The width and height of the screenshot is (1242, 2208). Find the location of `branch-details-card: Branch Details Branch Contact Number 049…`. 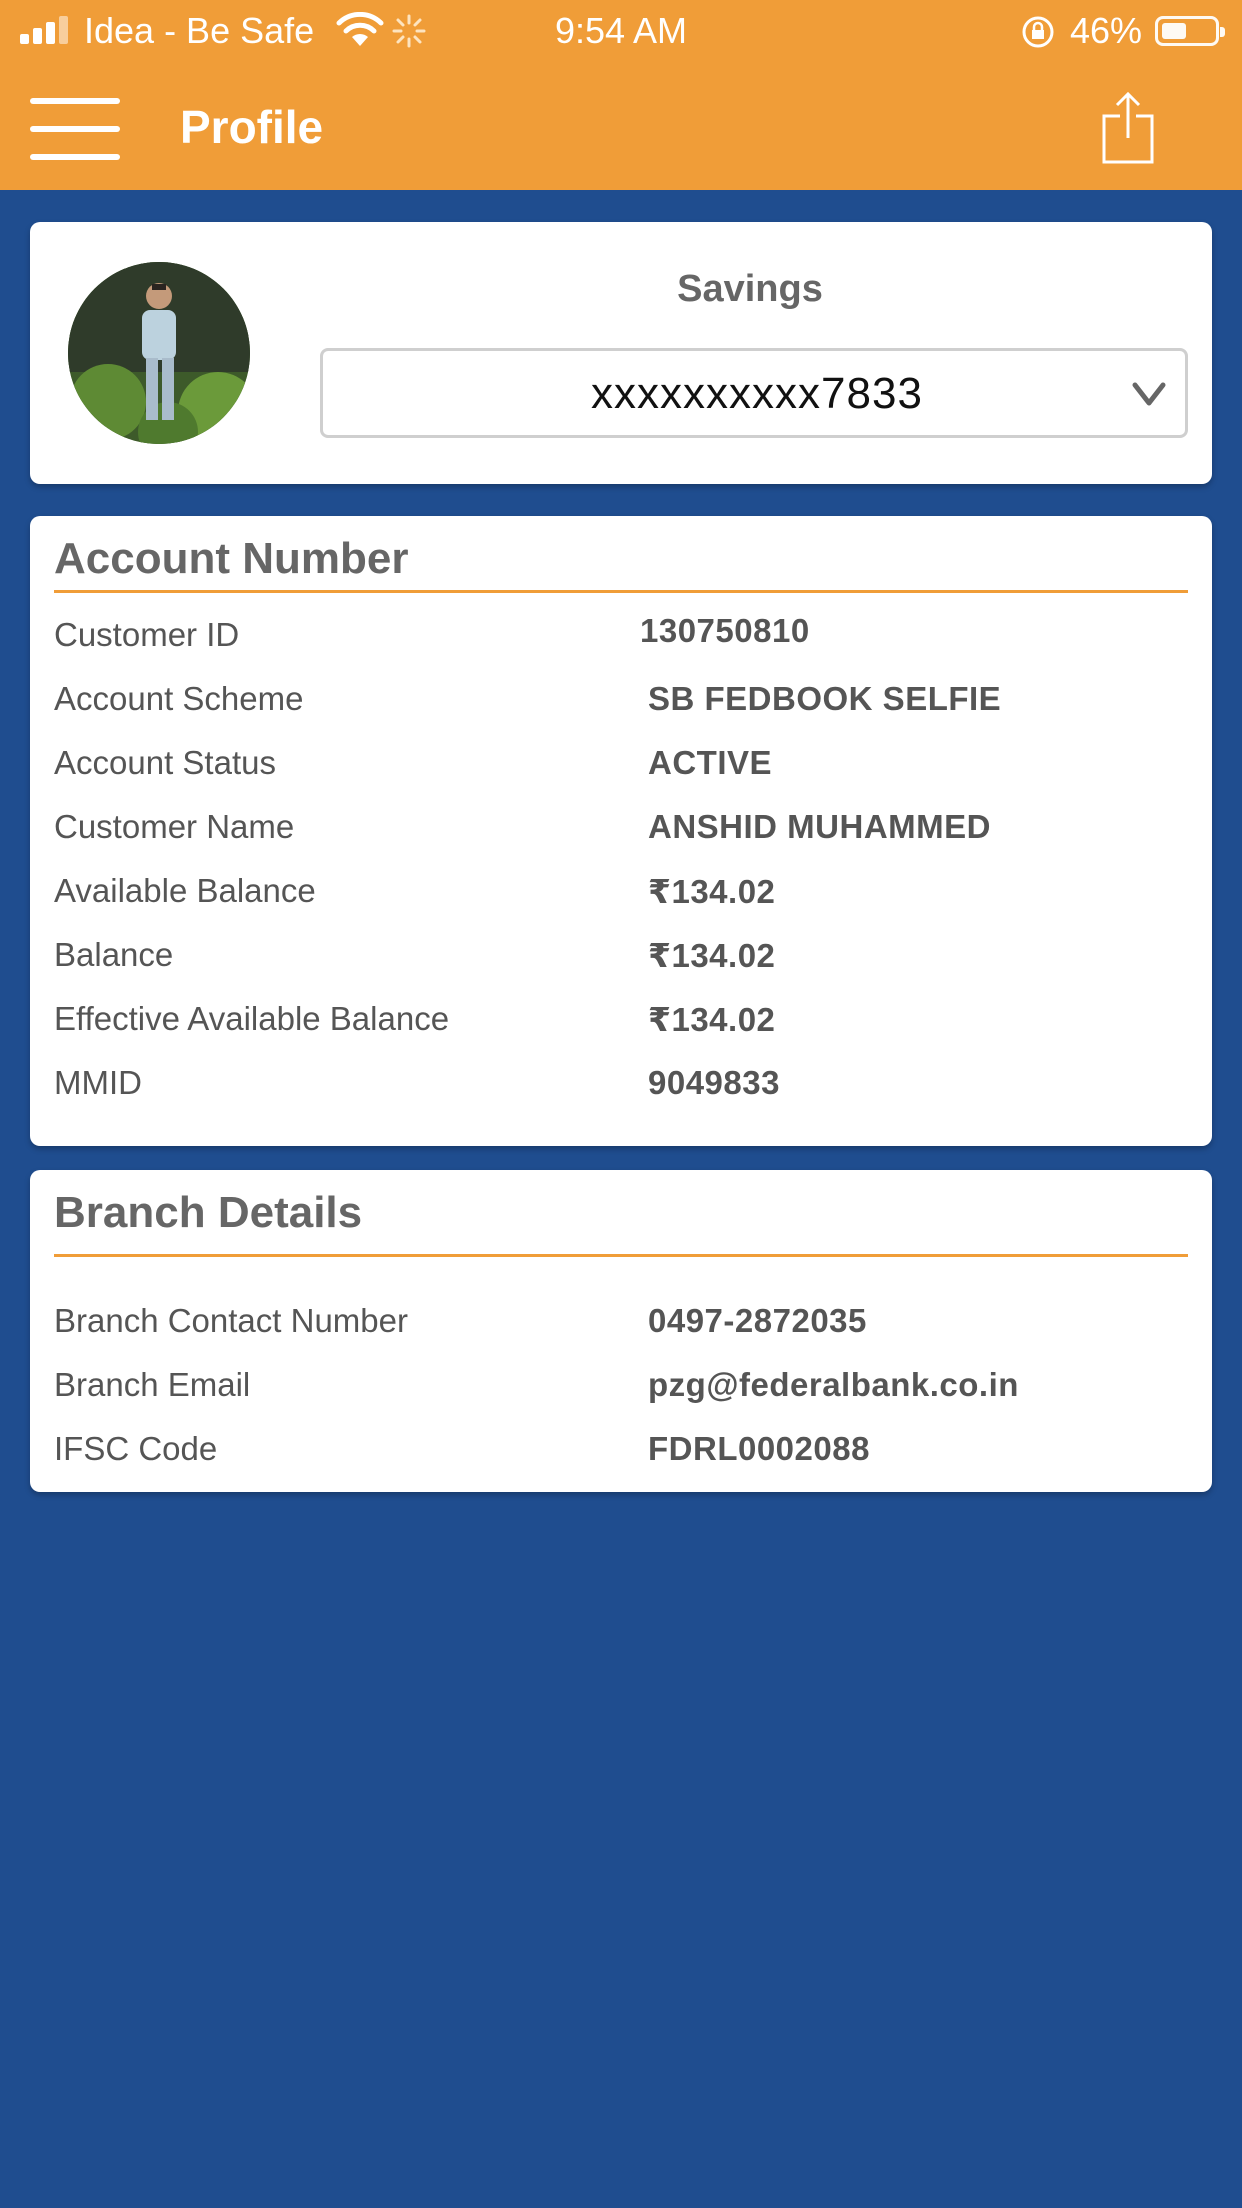

branch-details-card: Branch Details Branch Contact Number 049… is located at coordinates (621, 1331).